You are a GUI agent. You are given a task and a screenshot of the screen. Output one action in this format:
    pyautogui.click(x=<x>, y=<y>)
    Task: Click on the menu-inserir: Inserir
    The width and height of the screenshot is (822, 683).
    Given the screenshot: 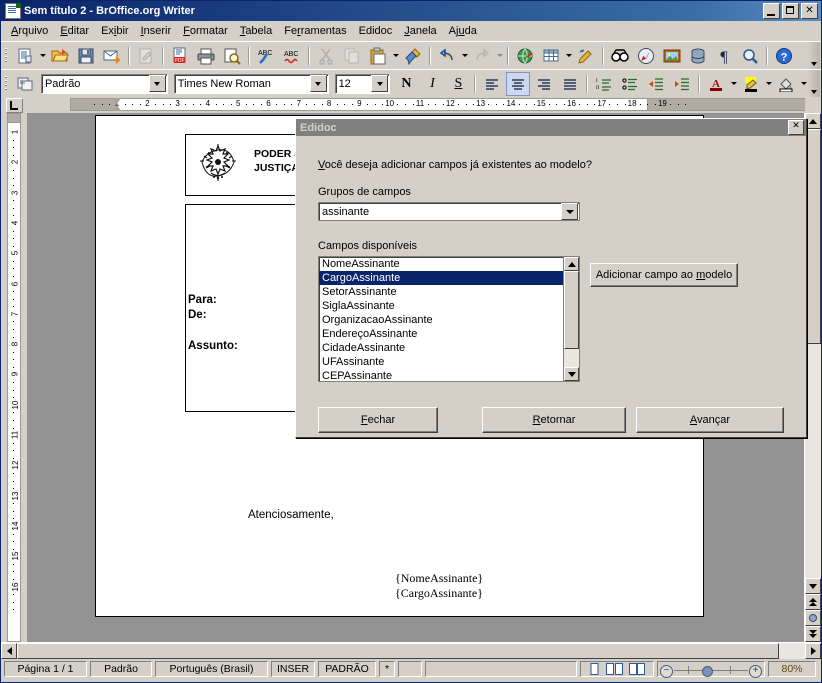 What is the action you would take?
    pyautogui.click(x=156, y=31)
    